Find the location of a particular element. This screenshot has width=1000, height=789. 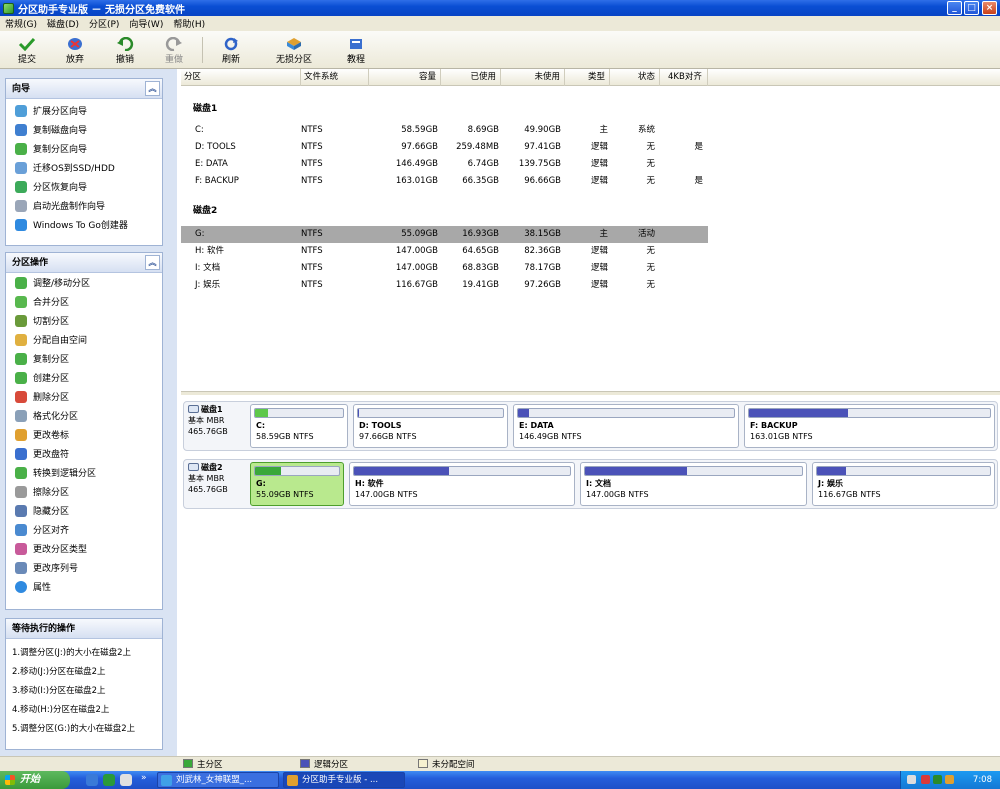

table-row: D: TOOLS NTFS 97.66GB 259.48MB 97.41GB 逻辑无是 is located at coordinates (444, 147).